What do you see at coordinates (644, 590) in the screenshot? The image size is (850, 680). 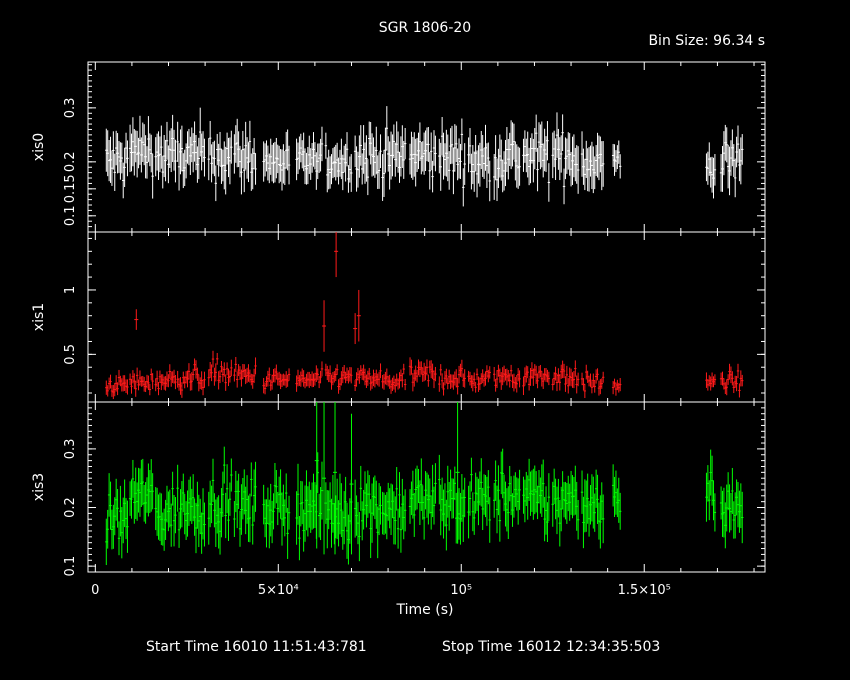 I see `x-tick-label: 1.5×10⁵` at bounding box center [644, 590].